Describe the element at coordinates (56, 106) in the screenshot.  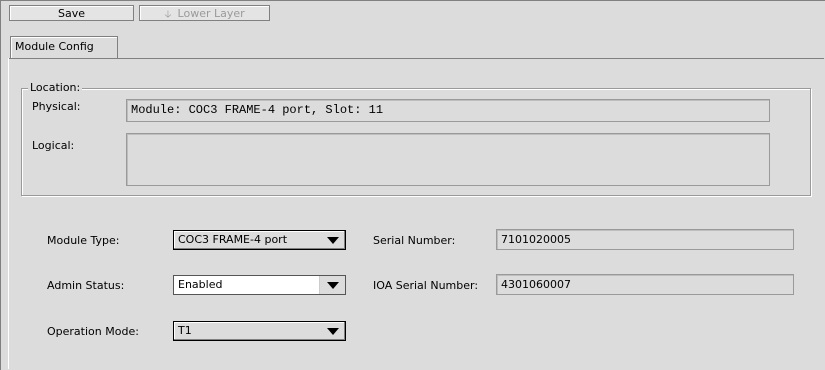
I see `physical-label: Physical:` at that location.